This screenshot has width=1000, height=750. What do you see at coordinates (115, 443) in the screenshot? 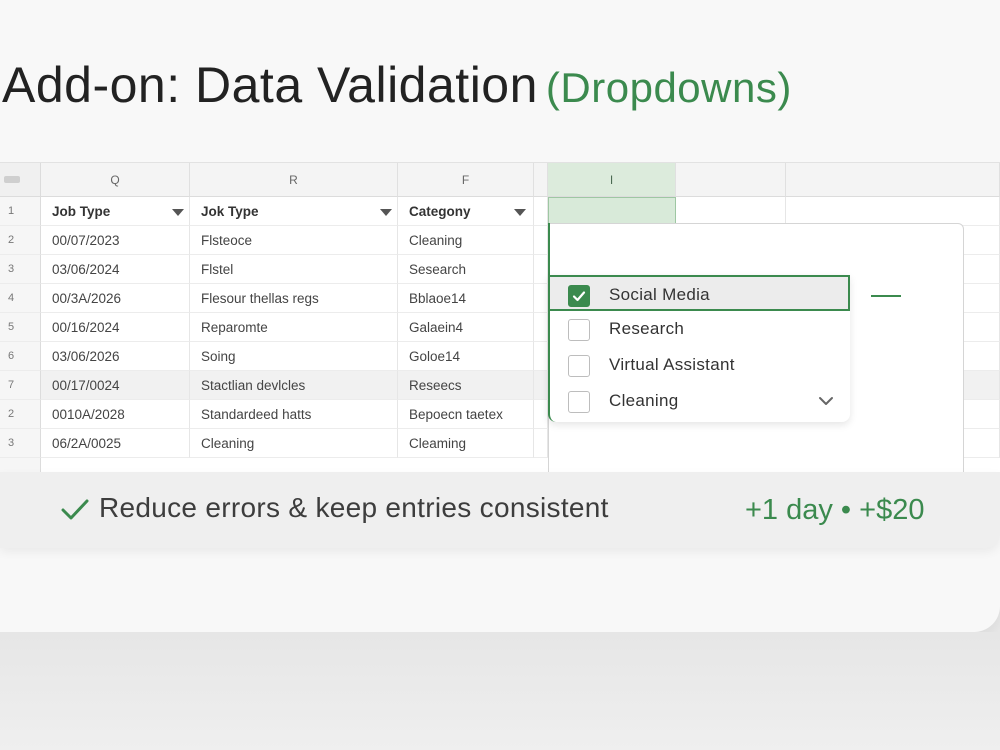
I see `table-cell: 06/2A/0025` at bounding box center [115, 443].